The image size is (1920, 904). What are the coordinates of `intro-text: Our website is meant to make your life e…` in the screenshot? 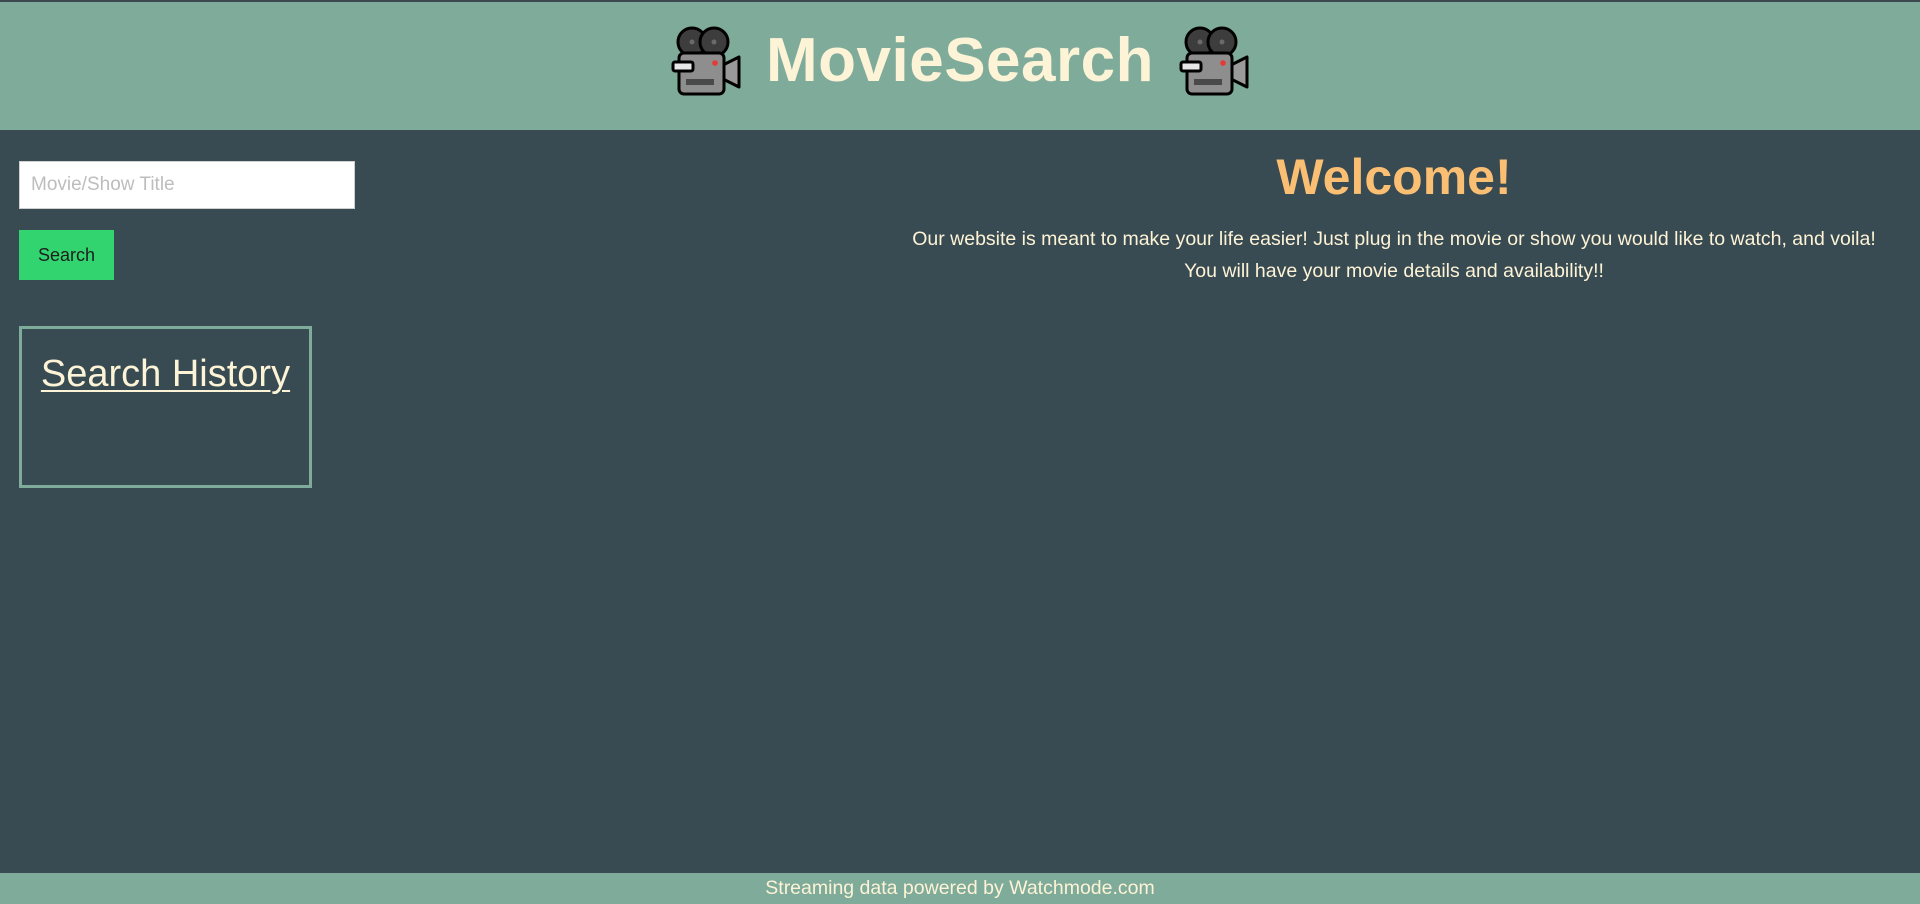 It's located at (1394, 255).